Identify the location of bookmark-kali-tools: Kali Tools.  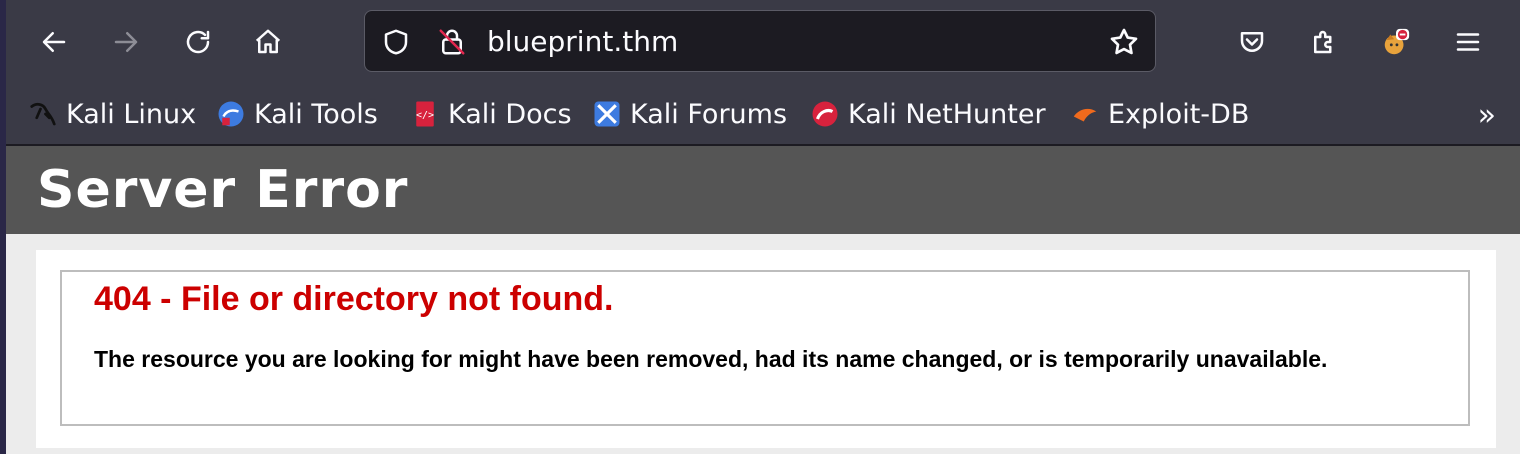
(297, 114).